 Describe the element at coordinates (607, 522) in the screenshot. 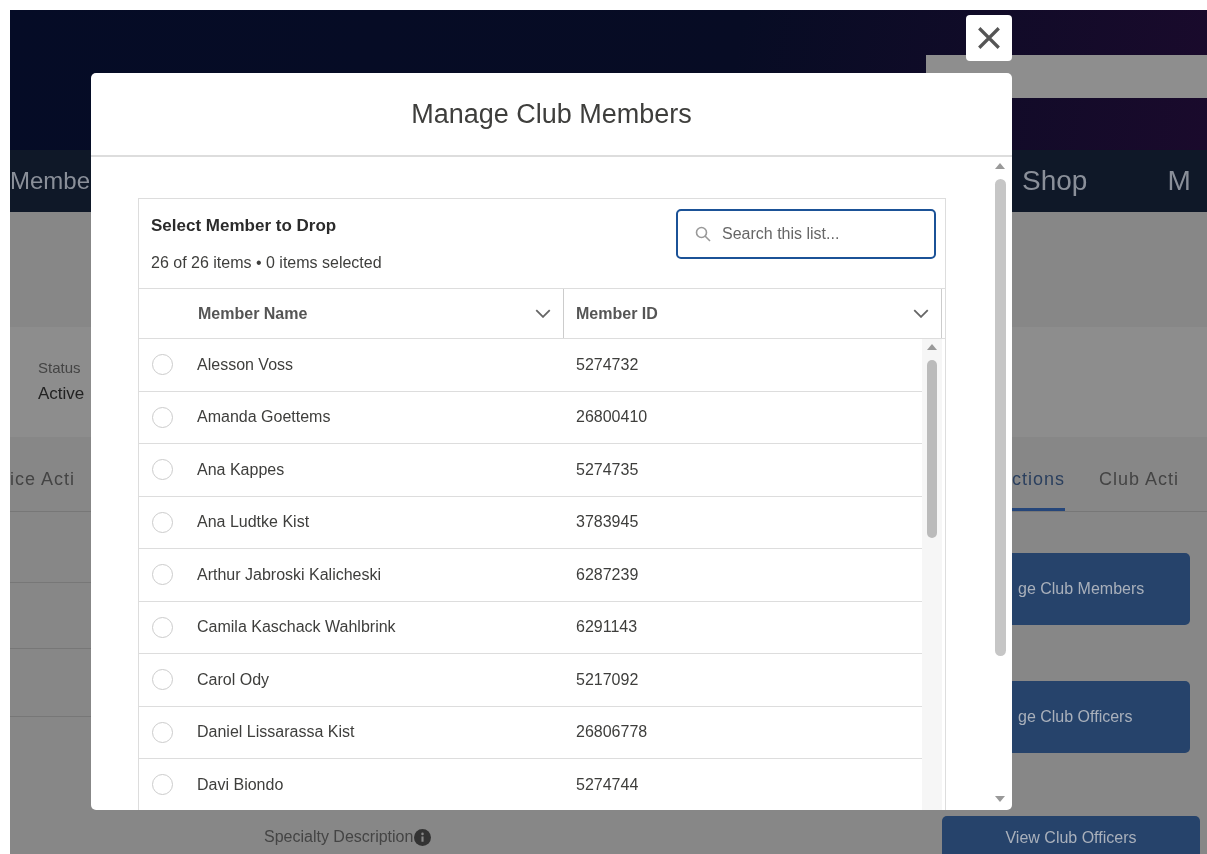

I see `table-cell-text: 3783945` at that location.